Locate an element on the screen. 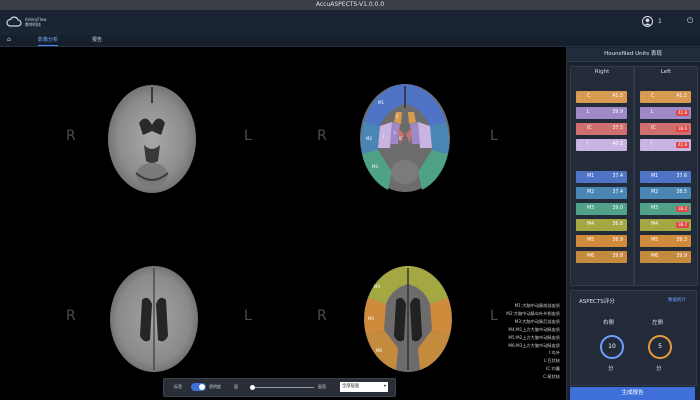 The width and height of the screenshot is (700, 400). region-label-i: I is located at coordinates (383, 136).